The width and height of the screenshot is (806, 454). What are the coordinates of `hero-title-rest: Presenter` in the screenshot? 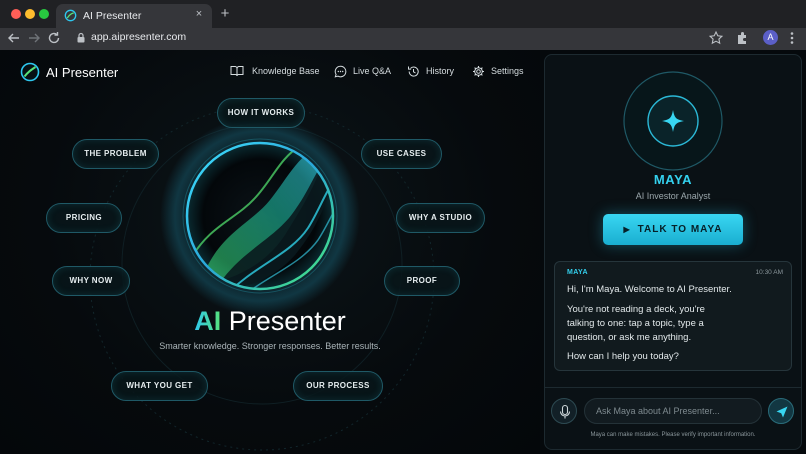 It's located at (287, 321).